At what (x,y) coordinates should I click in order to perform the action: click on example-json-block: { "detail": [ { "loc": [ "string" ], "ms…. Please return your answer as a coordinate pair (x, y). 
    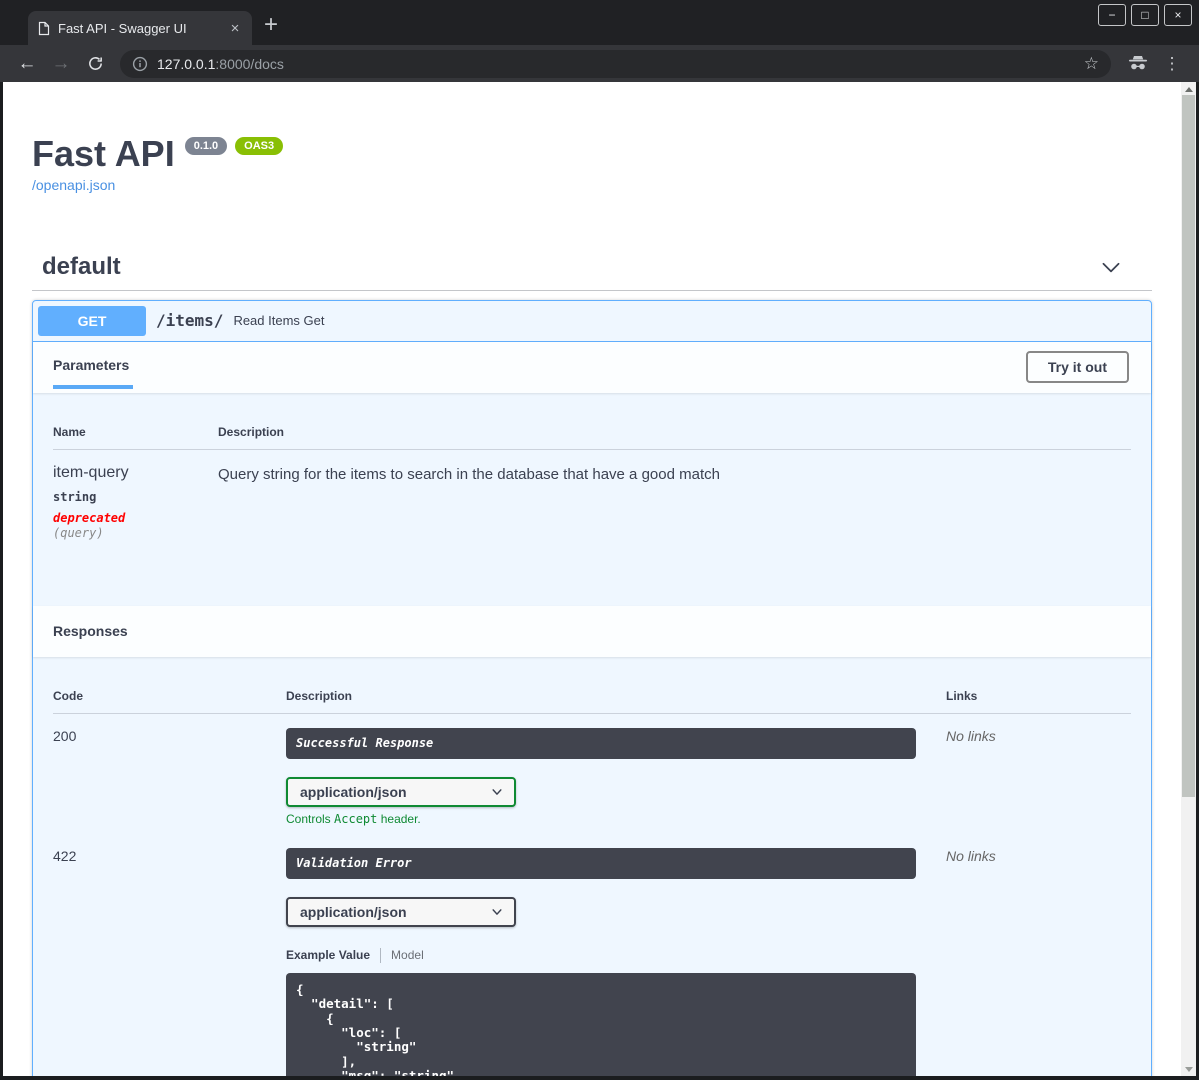
    Looking at the image, I should click on (601, 1024).